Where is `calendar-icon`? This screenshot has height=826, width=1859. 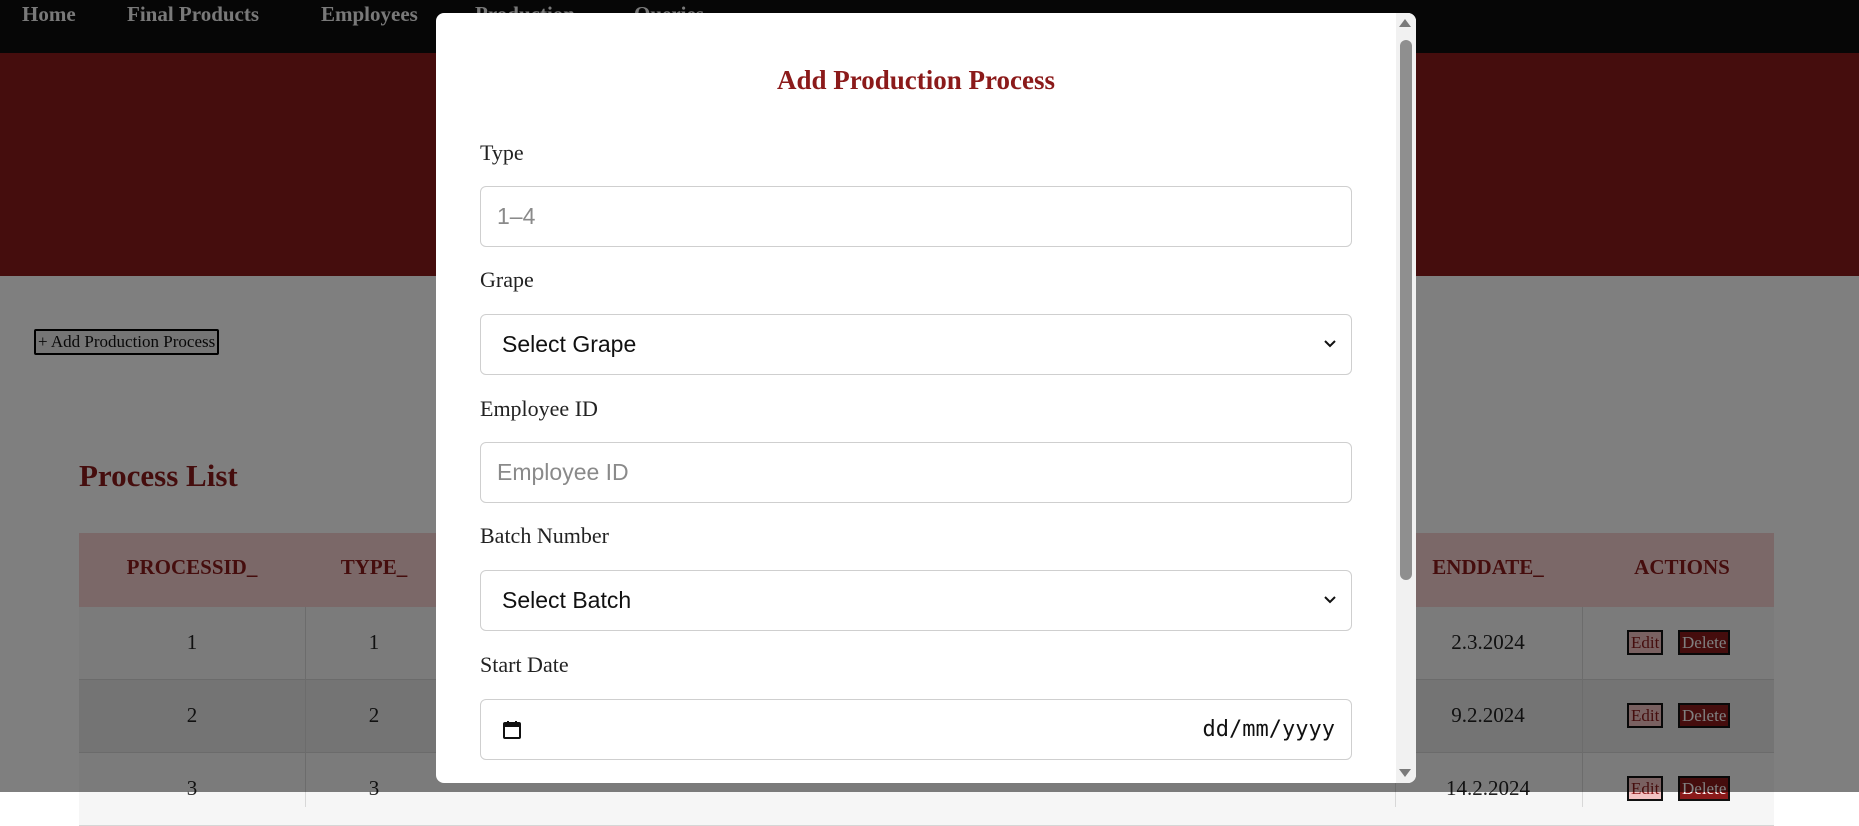 calendar-icon is located at coordinates (512, 730).